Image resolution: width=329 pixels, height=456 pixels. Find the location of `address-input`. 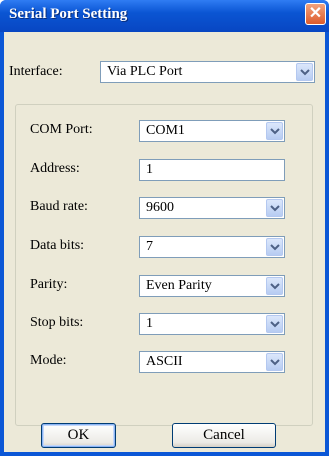

address-input is located at coordinates (212, 170).